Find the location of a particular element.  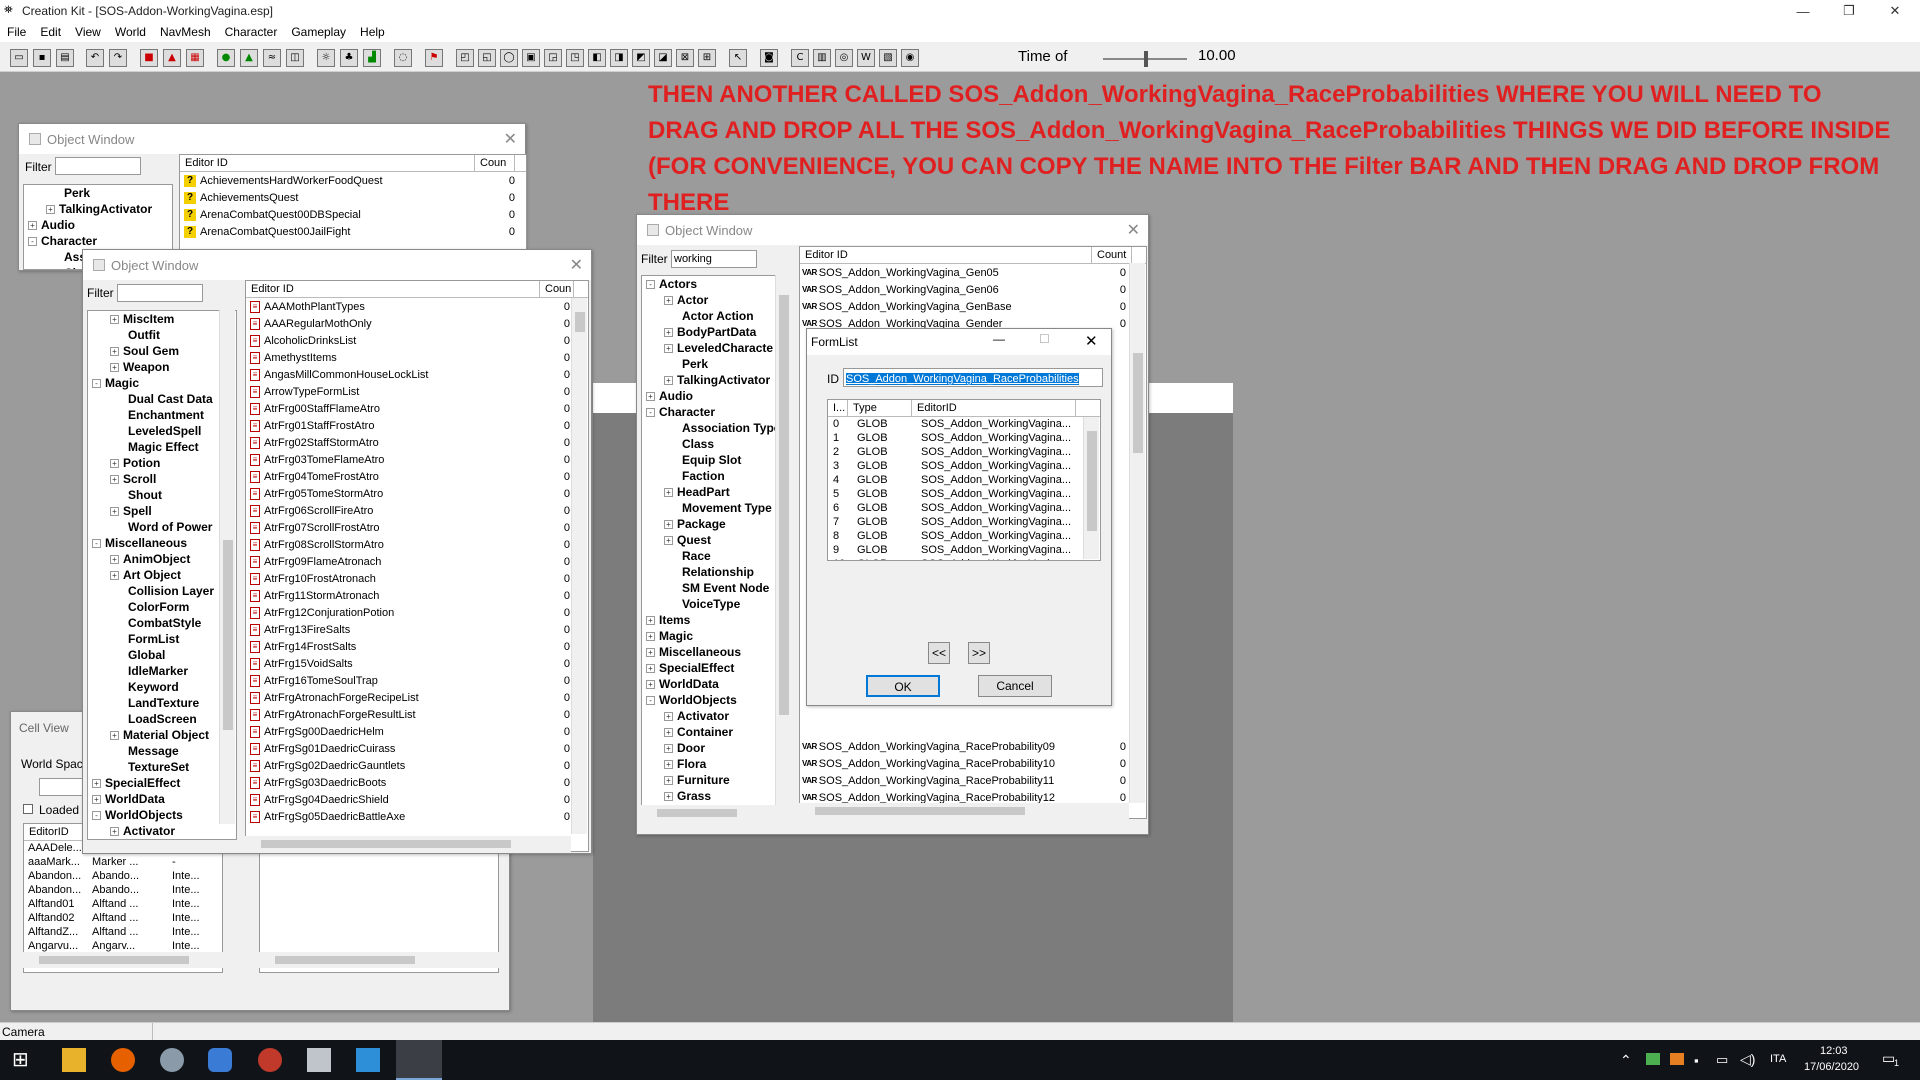

tree-item: + Furniture is located at coordinates (716, 780).